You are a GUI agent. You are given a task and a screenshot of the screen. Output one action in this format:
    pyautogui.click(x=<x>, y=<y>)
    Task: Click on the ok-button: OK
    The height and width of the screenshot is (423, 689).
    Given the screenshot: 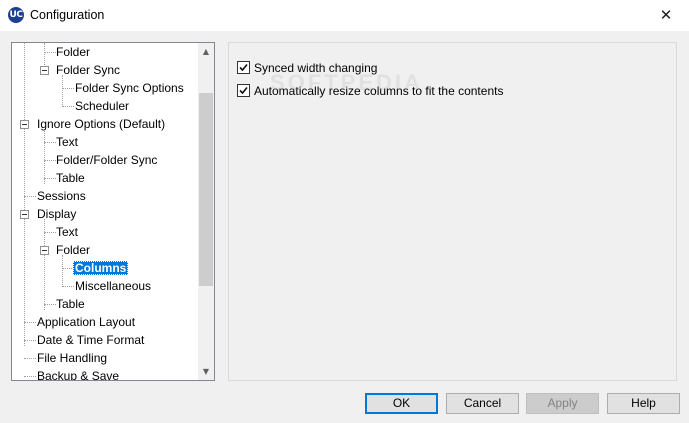 What is the action you would take?
    pyautogui.click(x=401, y=403)
    